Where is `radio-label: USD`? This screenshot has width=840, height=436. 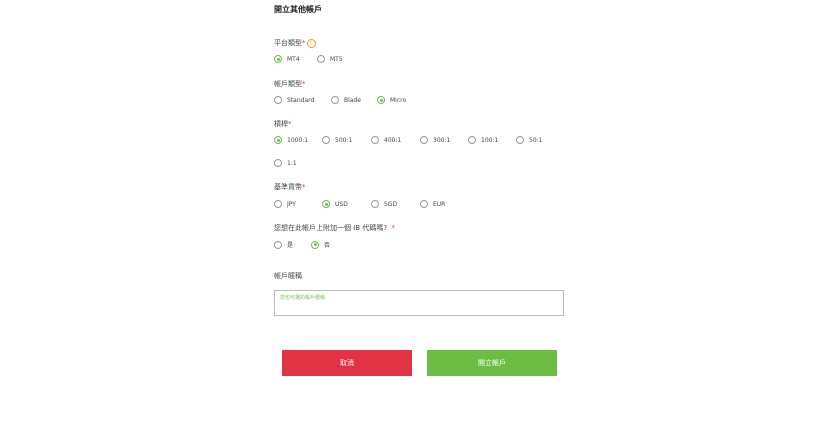
radio-label: USD is located at coordinates (341, 204).